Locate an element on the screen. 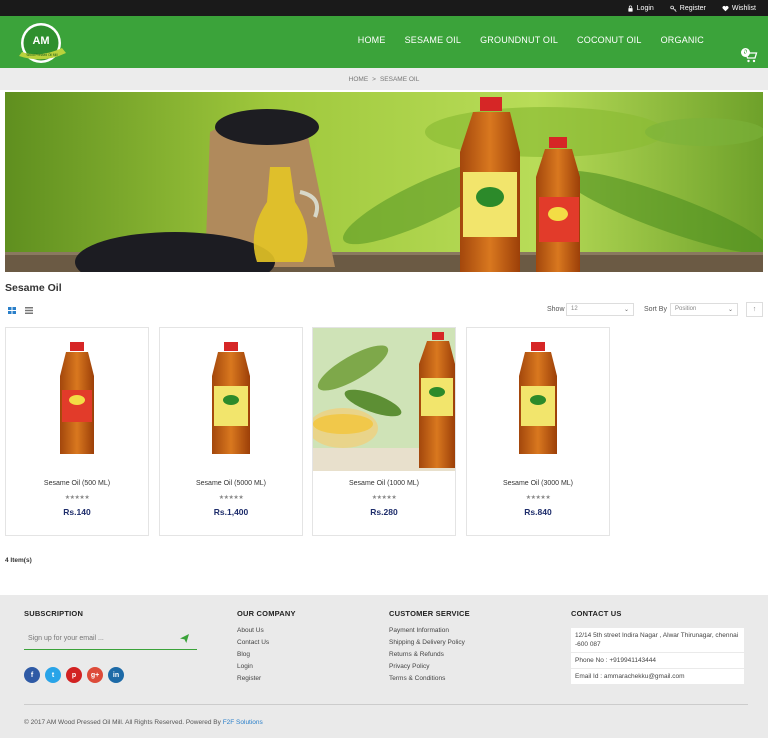 Image resolution: width=768 pixels, height=738 pixels. sort-by-label: Sort By is located at coordinates (655, 309).